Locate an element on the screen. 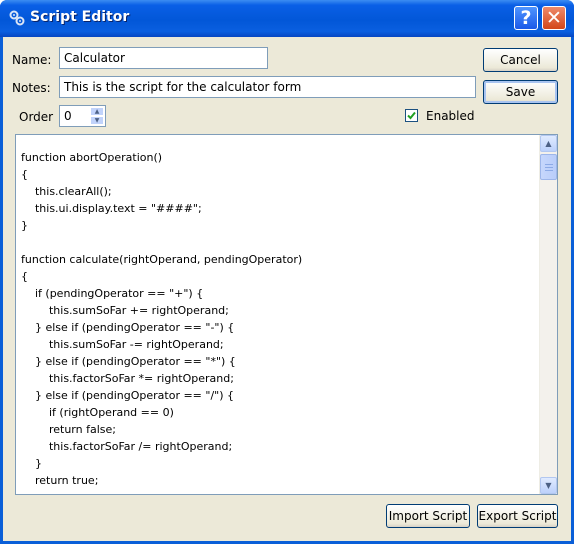  export-script-label: Export Script is located at coordinates (517, 516).